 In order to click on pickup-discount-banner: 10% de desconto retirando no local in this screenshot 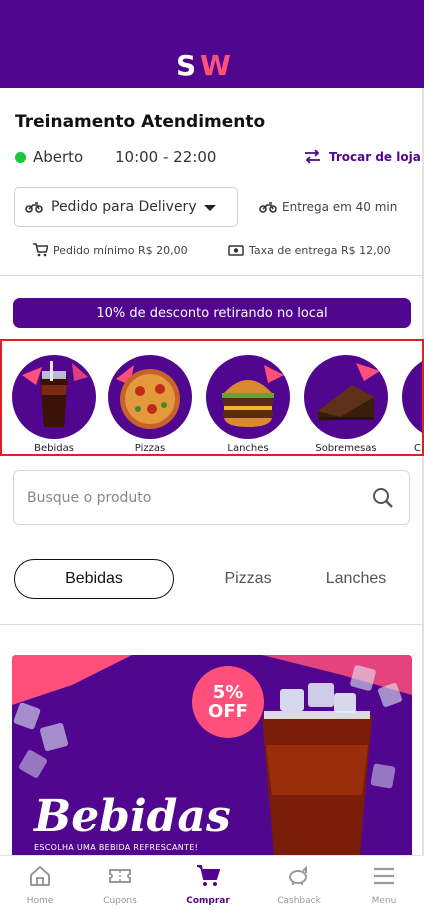, I will do `click(212, 313)`.